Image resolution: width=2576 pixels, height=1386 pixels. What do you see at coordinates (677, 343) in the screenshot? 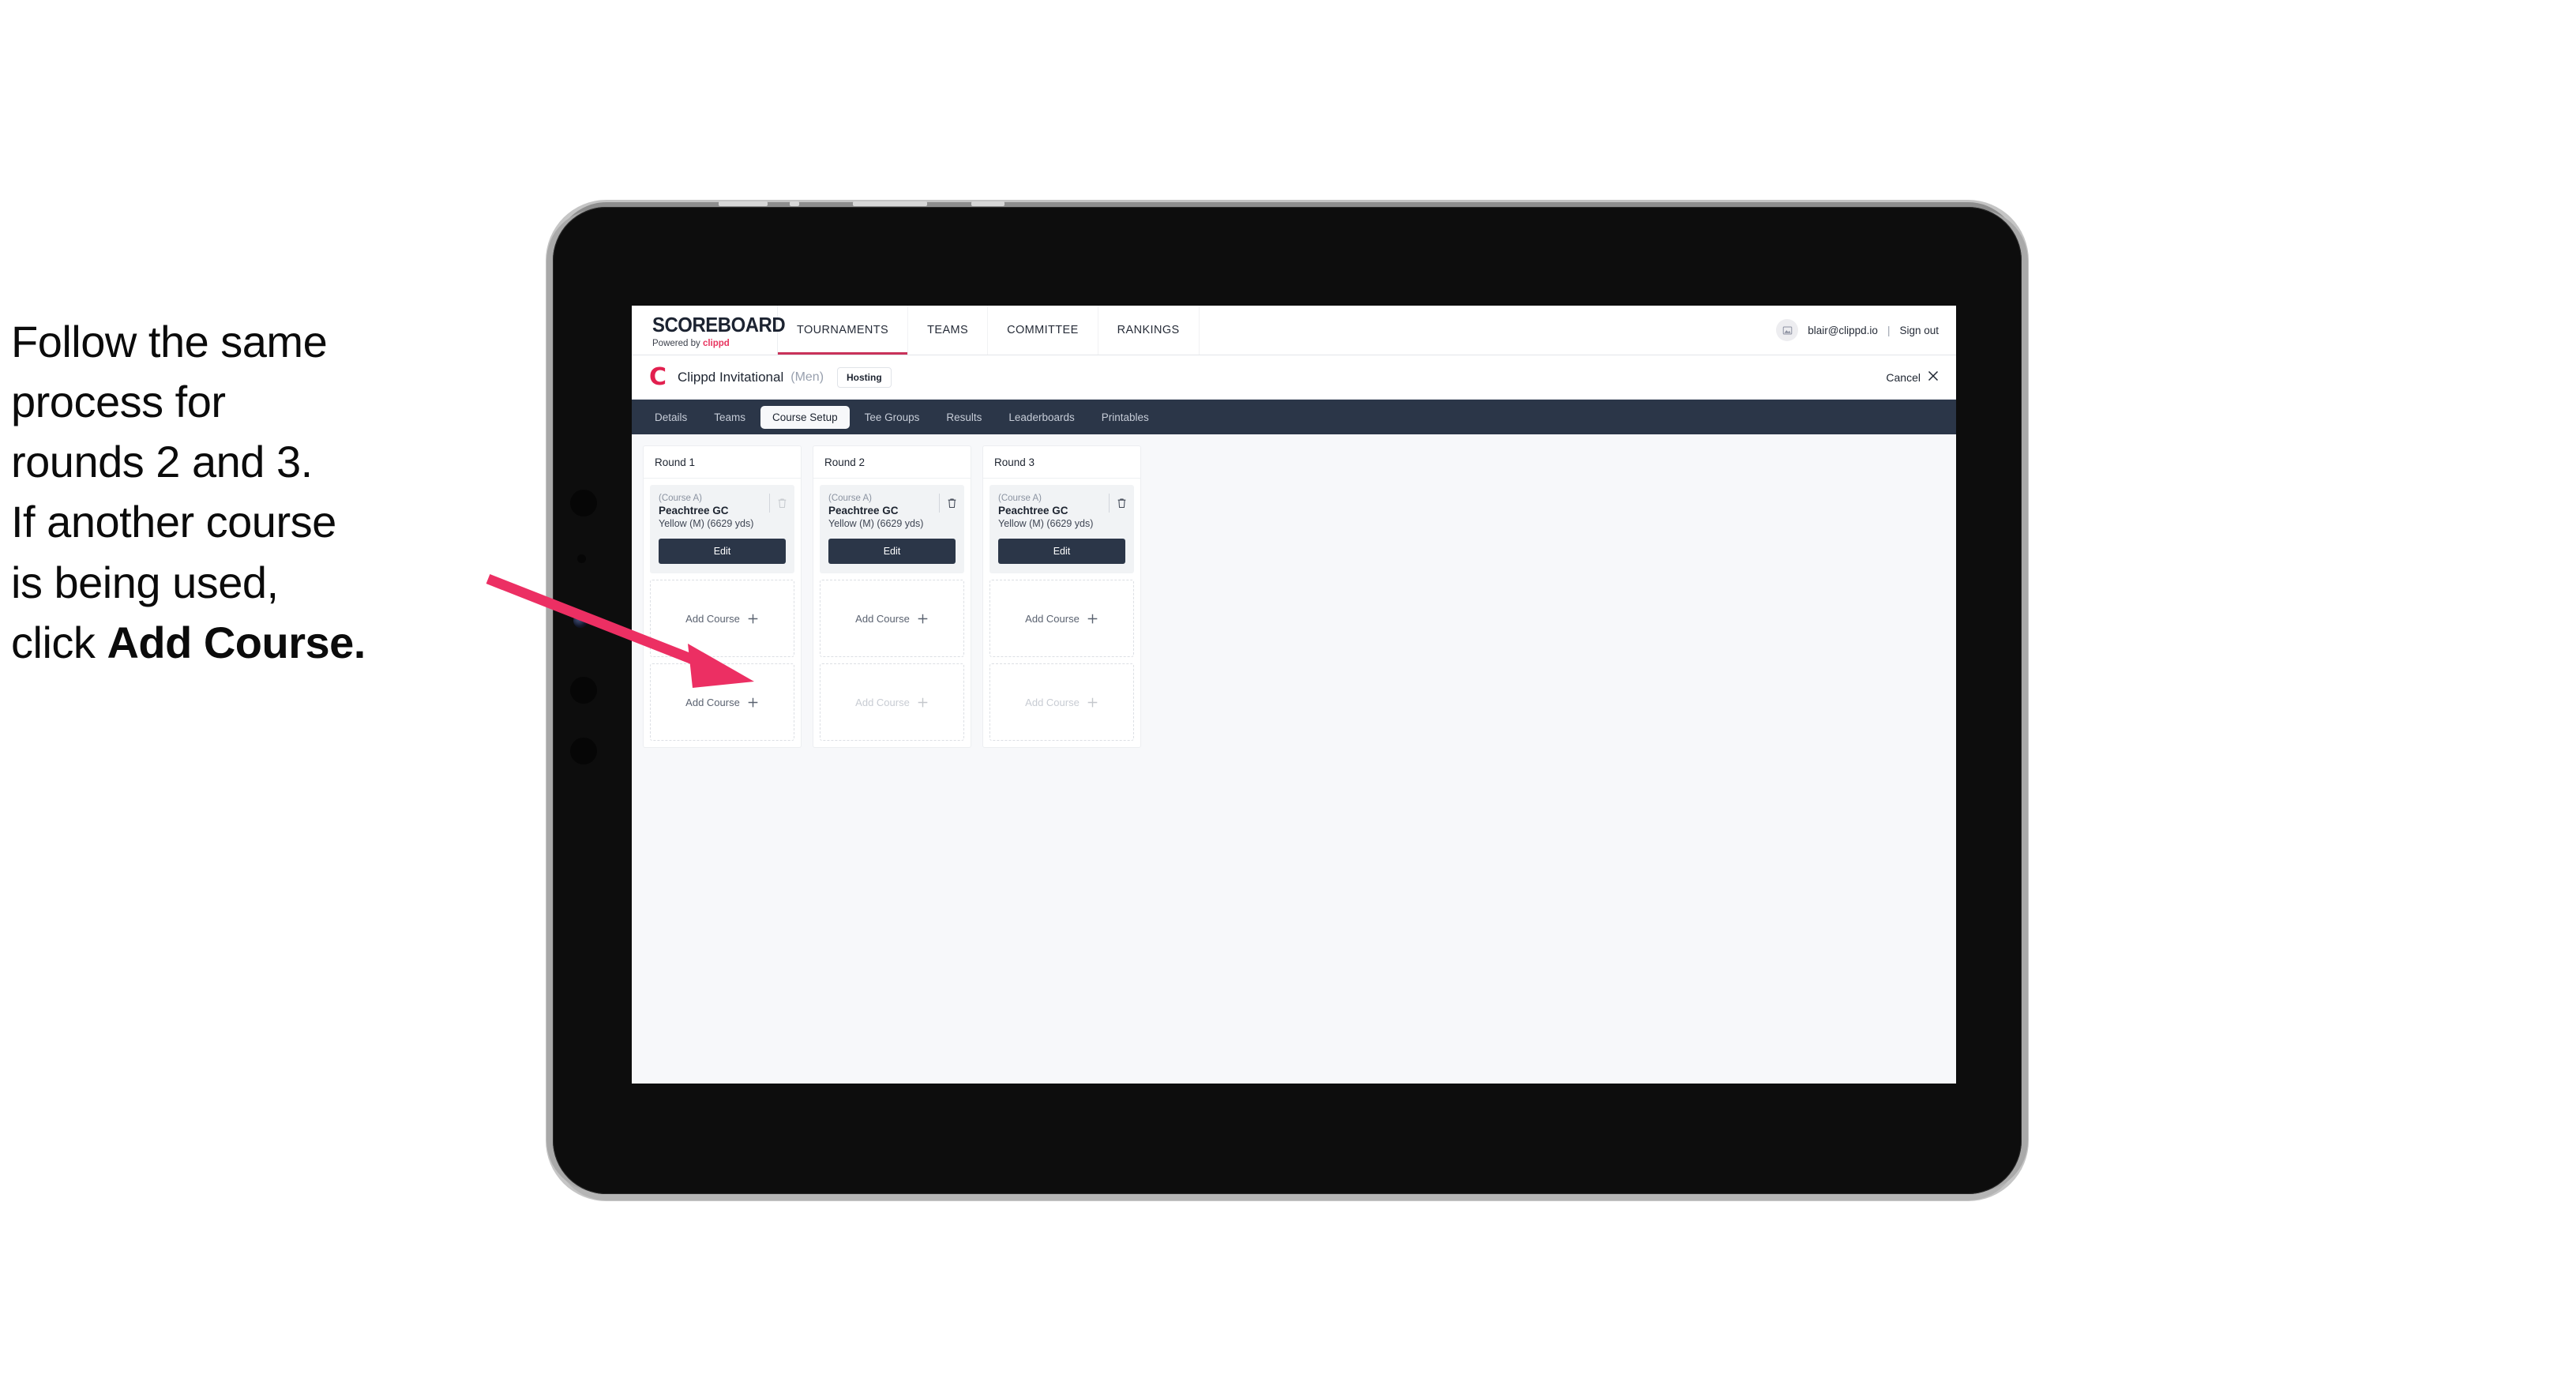
I see `brand-subtitle-prefix: Powered by` at bounding box center [677, 343].